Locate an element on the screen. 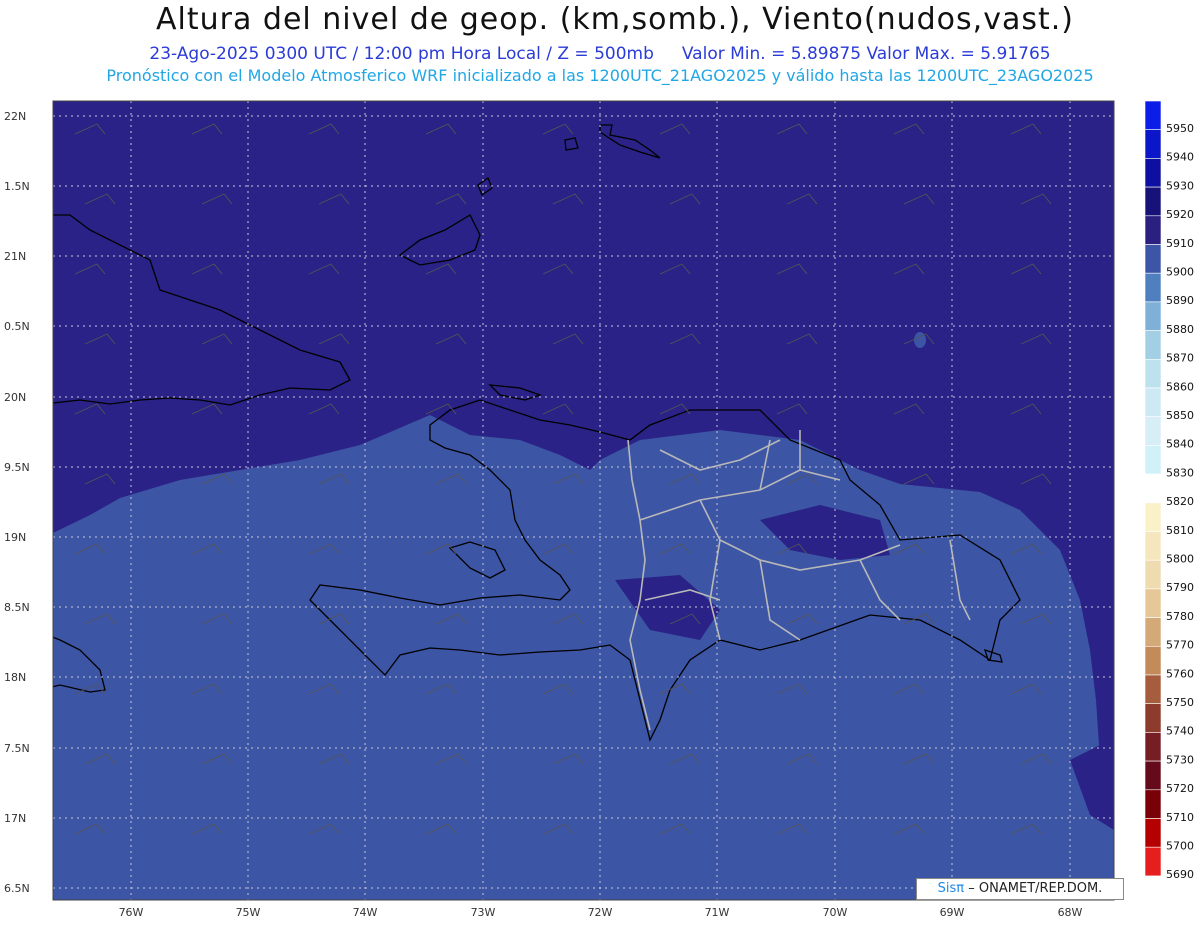 This screenshot has height=927, width=1200. lon-label: 71W is located at coordinates (717, 912).